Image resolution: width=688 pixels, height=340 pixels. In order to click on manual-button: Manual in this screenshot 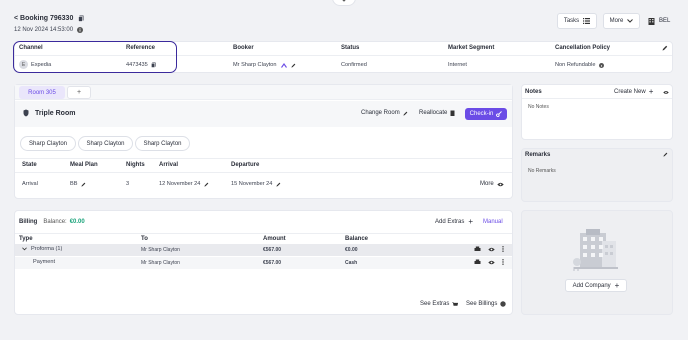, I will do `click(493, 222)`.